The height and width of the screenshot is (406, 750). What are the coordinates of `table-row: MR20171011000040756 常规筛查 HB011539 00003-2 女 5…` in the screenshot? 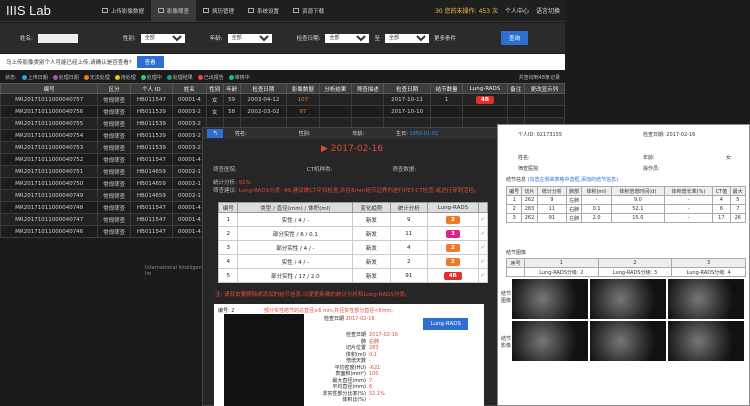 It's located at (283, 111).